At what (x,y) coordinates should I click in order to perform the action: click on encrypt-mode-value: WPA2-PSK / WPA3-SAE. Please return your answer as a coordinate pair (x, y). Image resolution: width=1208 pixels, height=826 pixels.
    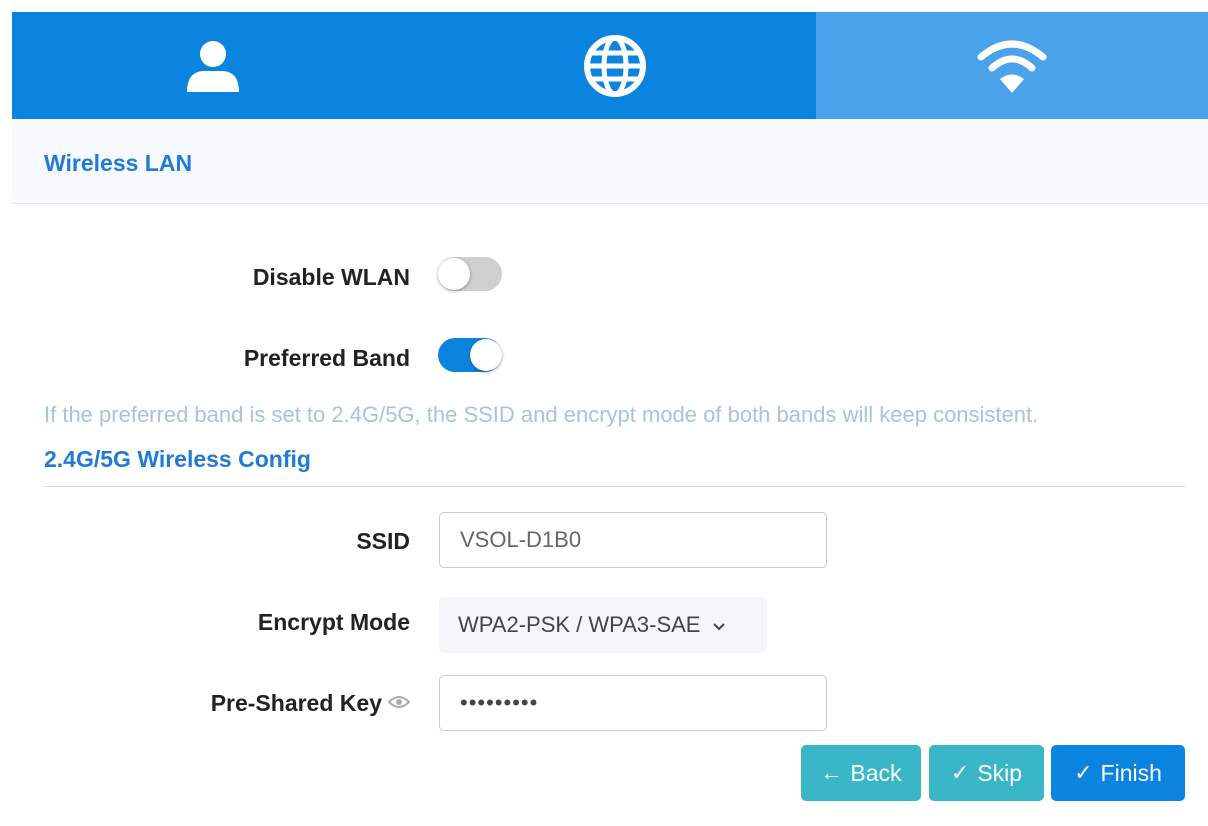
    Looking at the image, I should click on (579, 624).